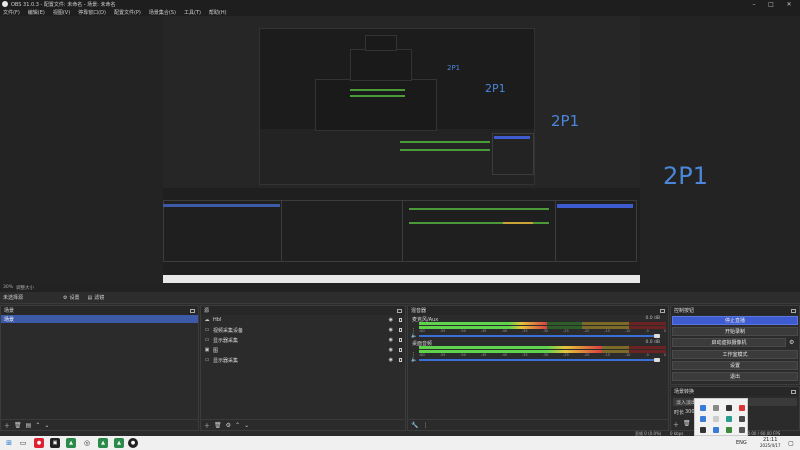 The height and width of the screenshot is (450, 800). I want to click on add-transition-icon: ＋, so click(676, 424).